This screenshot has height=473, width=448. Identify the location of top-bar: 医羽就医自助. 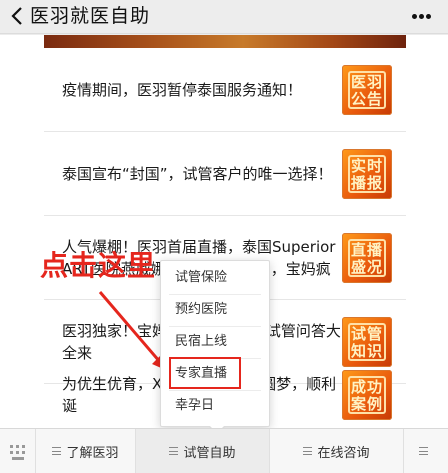
(224, 17).